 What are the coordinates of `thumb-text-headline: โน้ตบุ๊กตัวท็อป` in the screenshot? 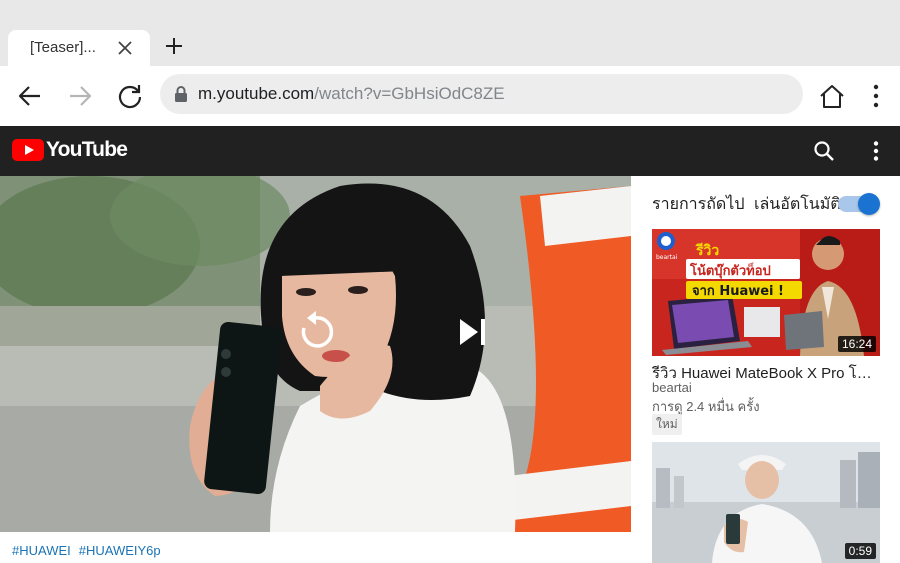 It's located at (730, 270).